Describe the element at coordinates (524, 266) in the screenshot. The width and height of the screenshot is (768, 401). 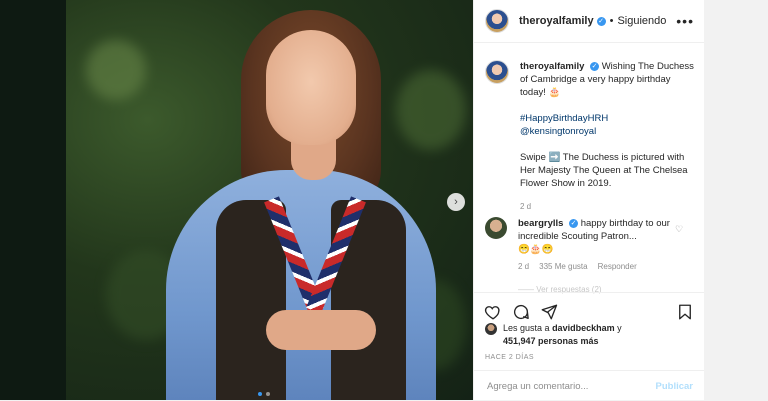
I see `comment-time: 2 d` at that location.